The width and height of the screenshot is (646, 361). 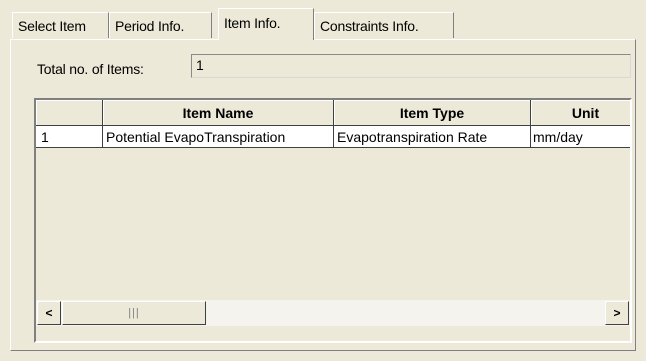 I want to click on column-header-item-name: Item Name, so click(x=218, y=113).